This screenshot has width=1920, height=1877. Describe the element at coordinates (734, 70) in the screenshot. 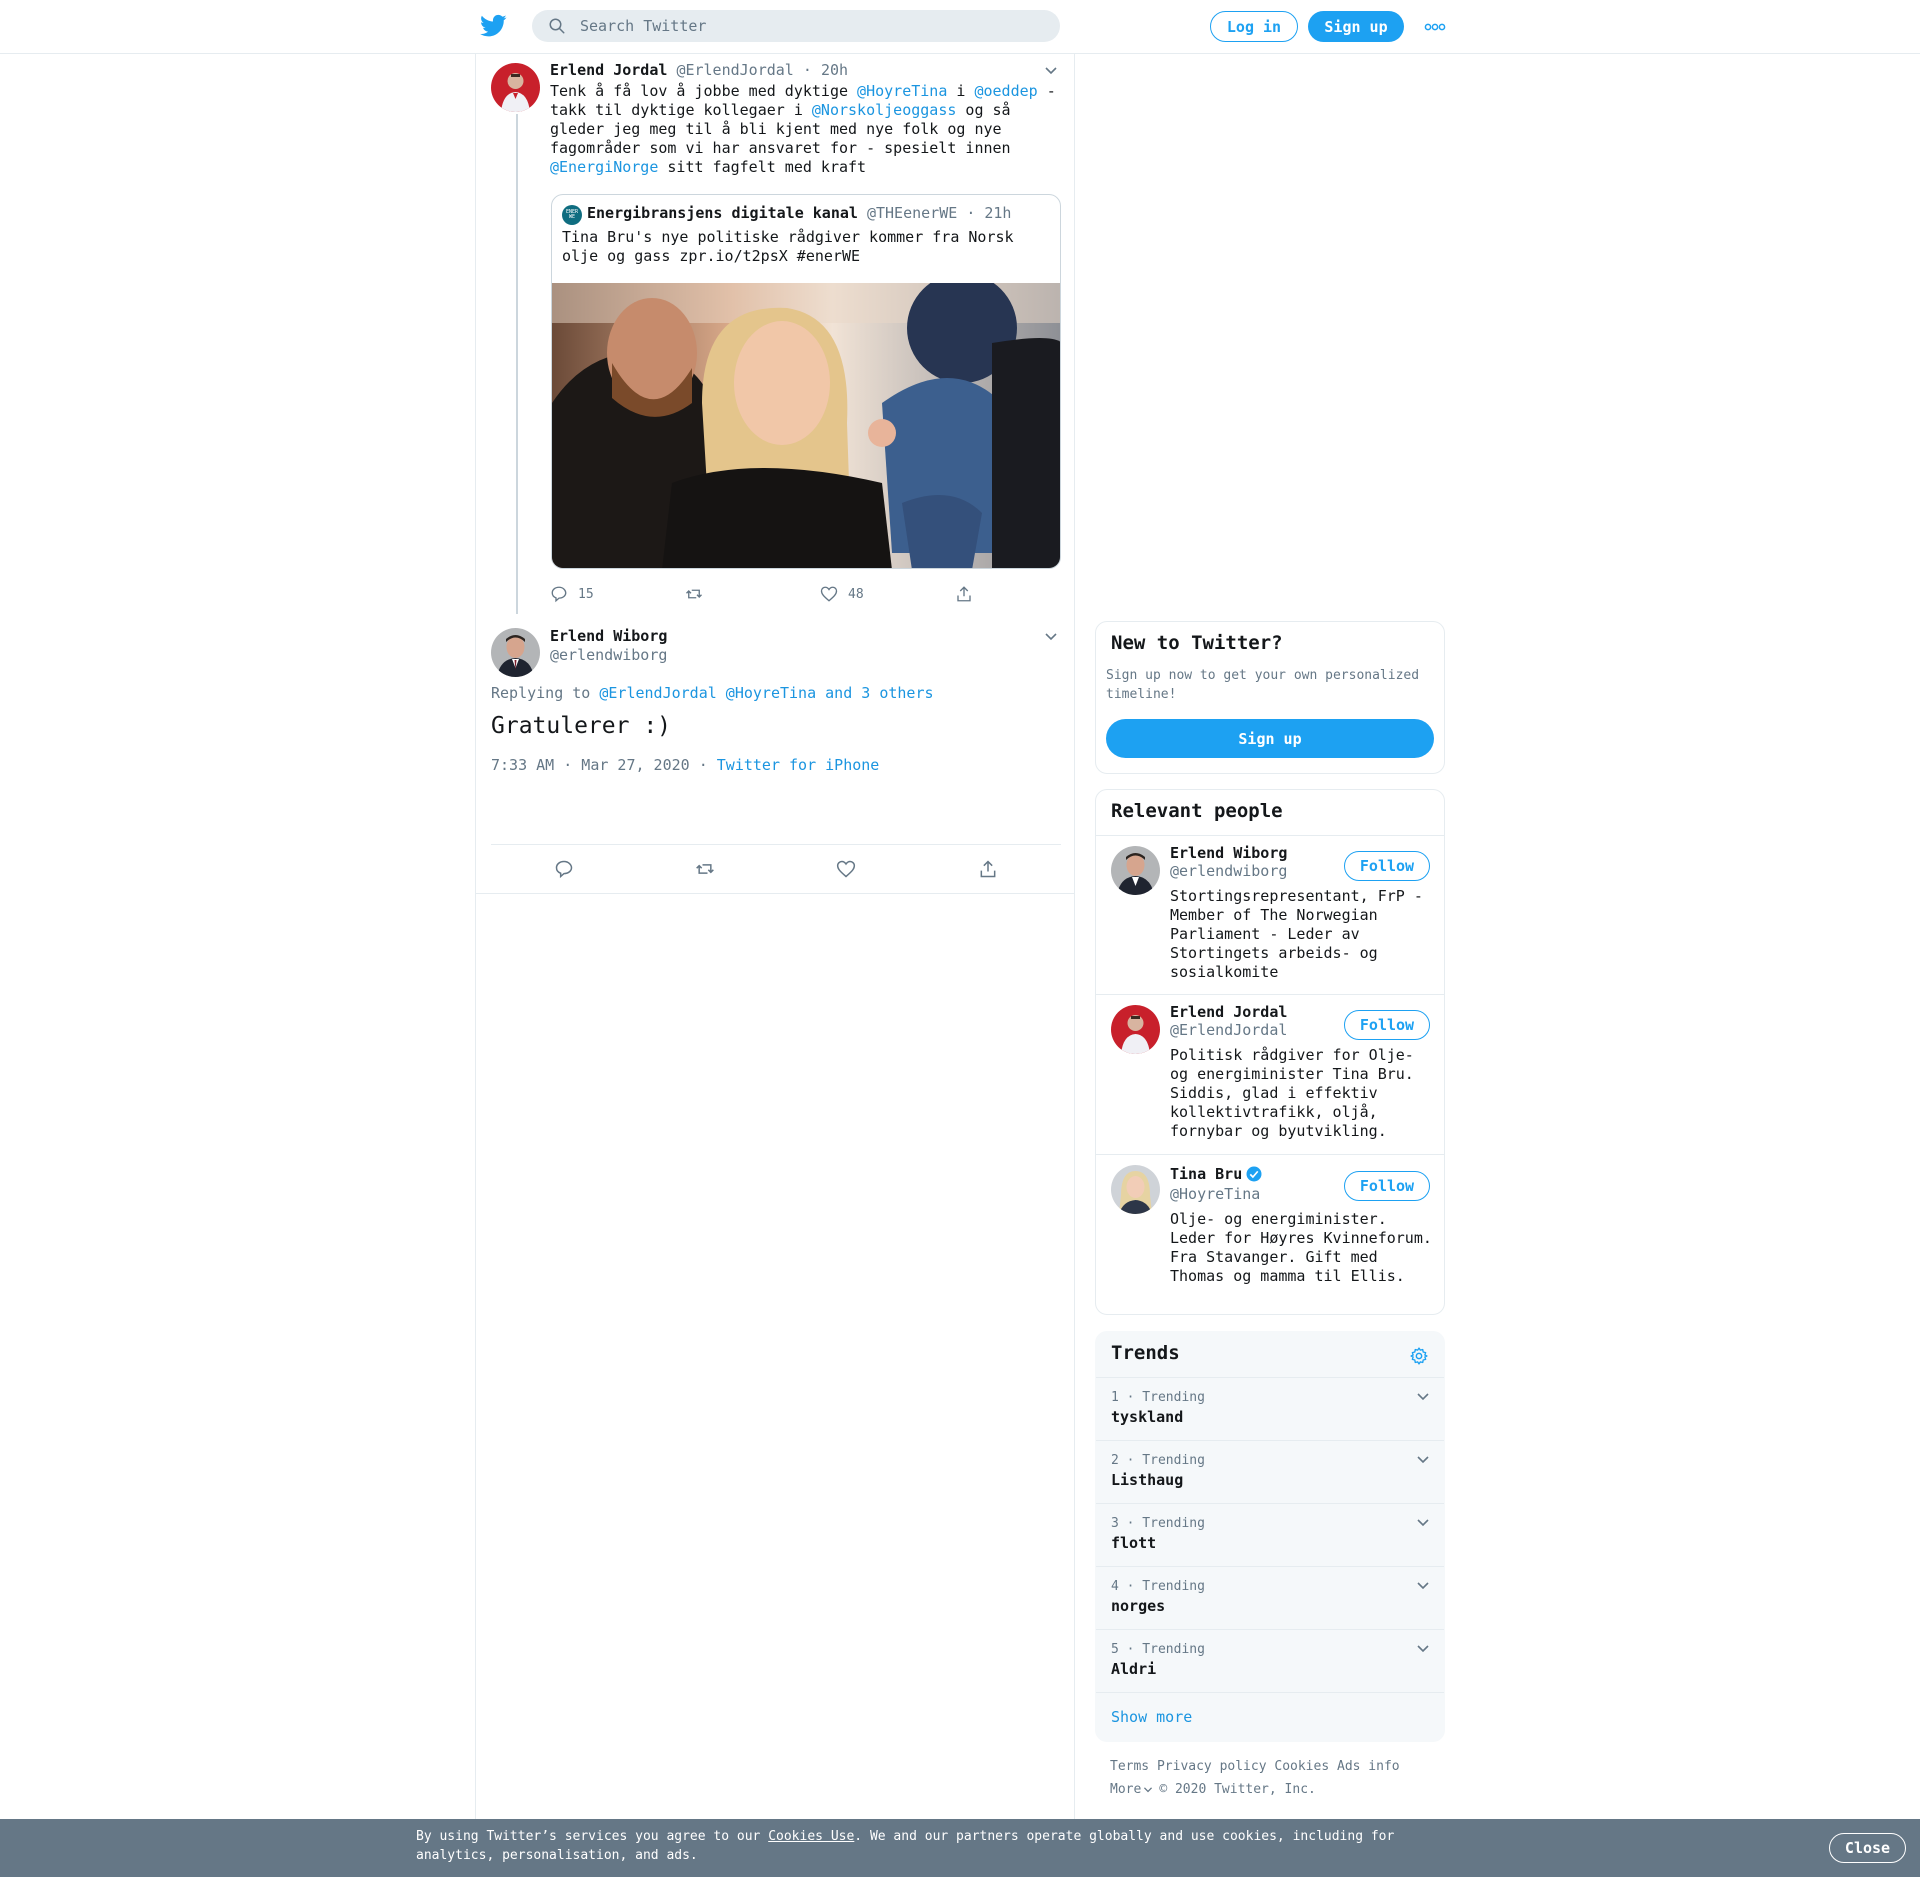

I see `author-handle: @ErlendJordal` at that location.